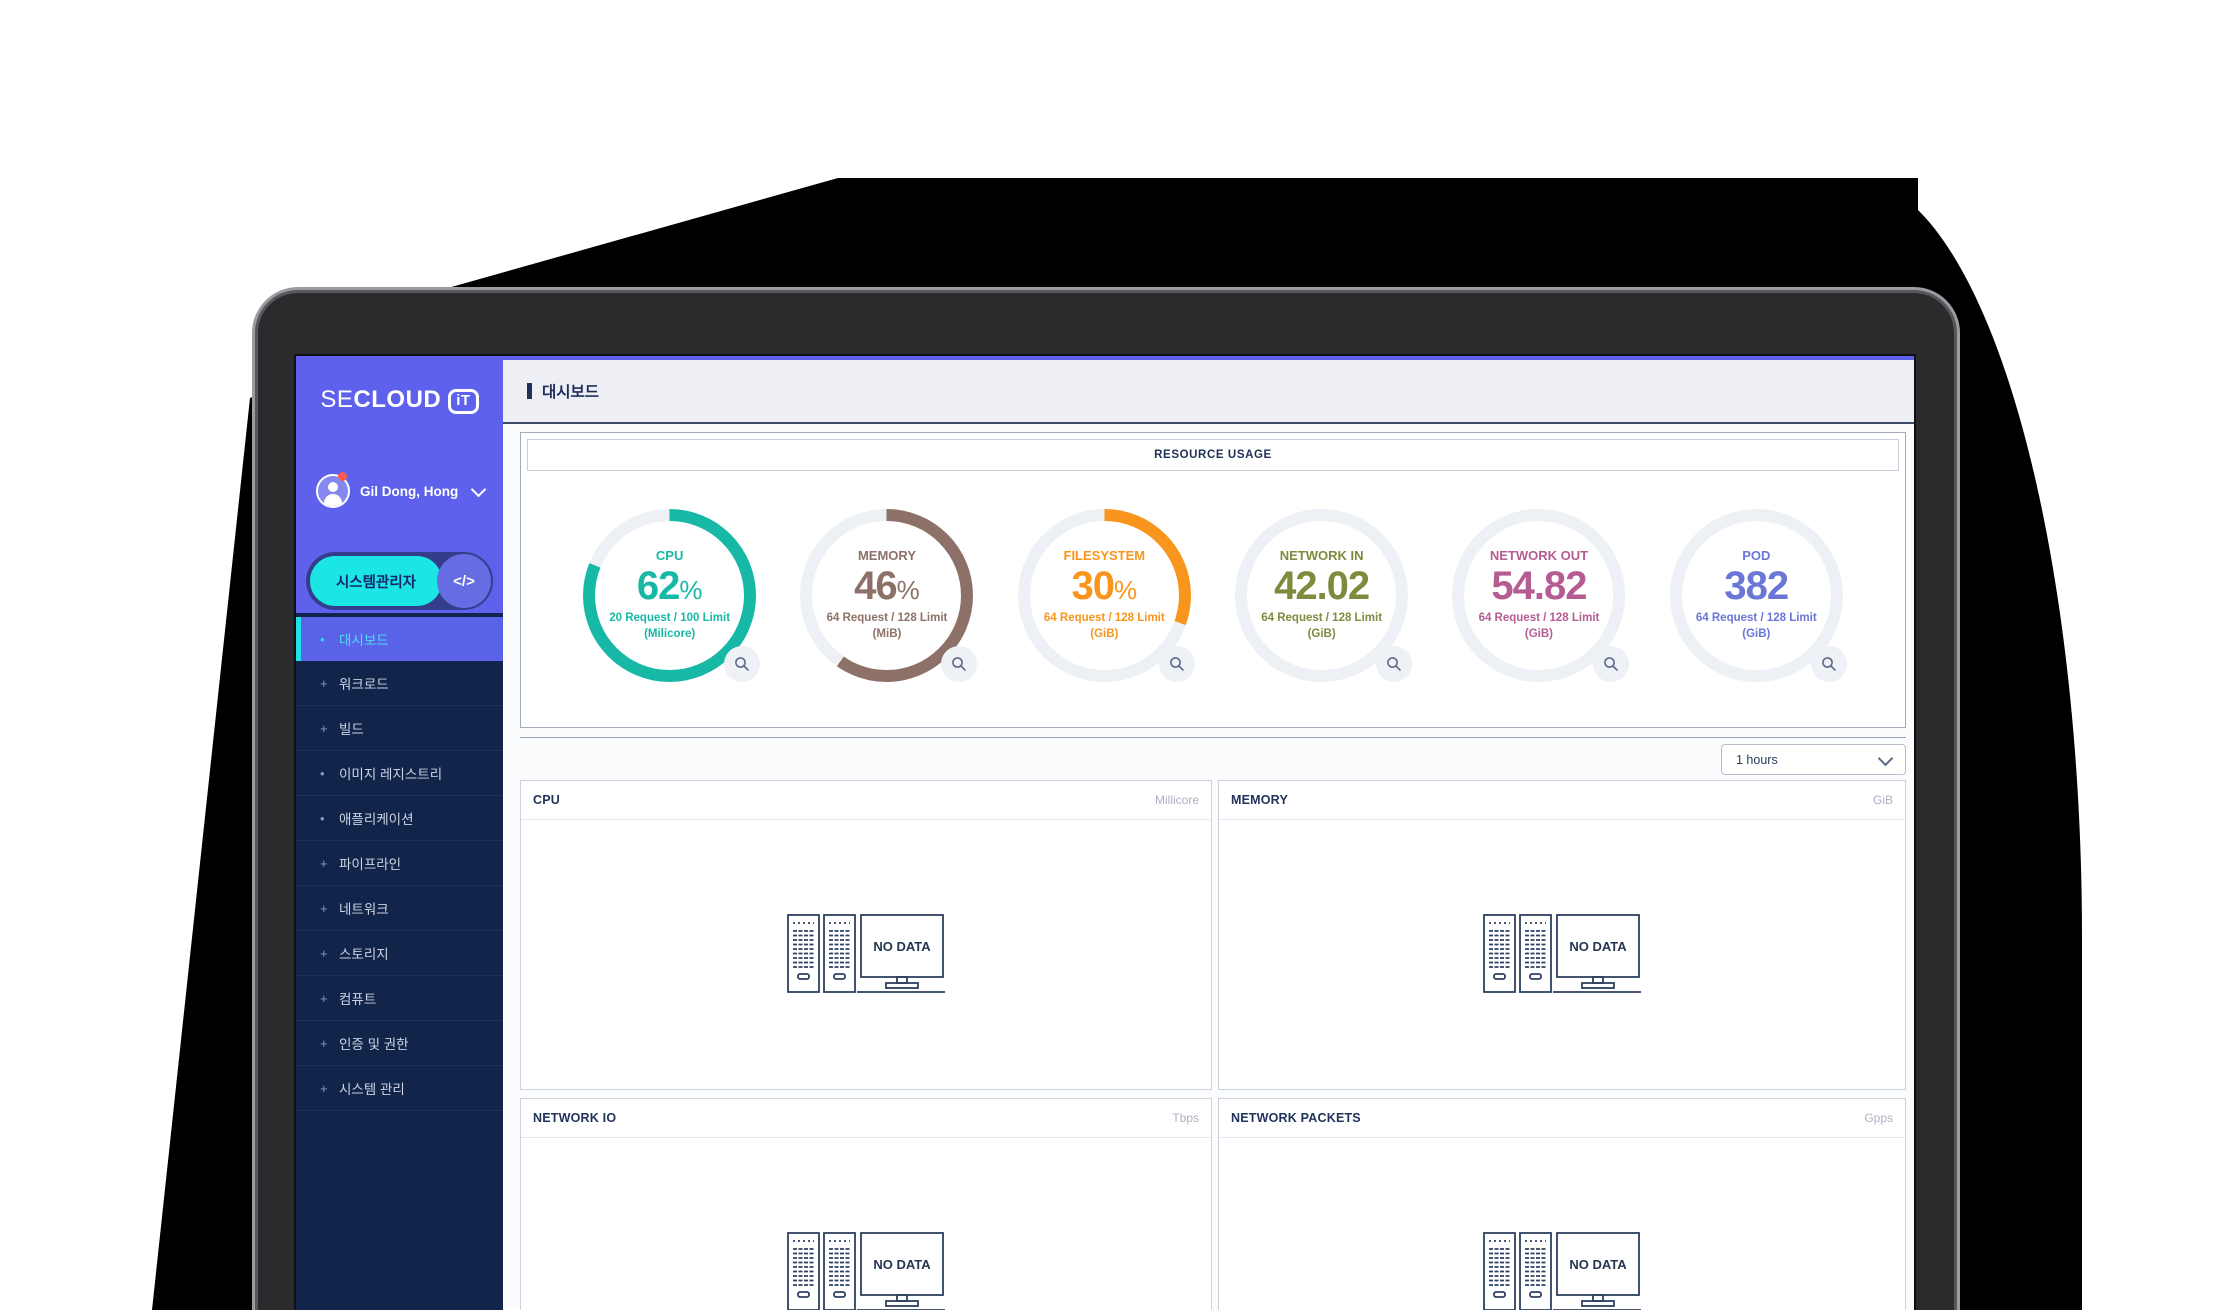 The height and width of the screenshot is (1310, 2220). What do you see at coordinates (1756, 586) in the screenshot?
I see `gauge-value: 382` at bounding box center [1756, 586].